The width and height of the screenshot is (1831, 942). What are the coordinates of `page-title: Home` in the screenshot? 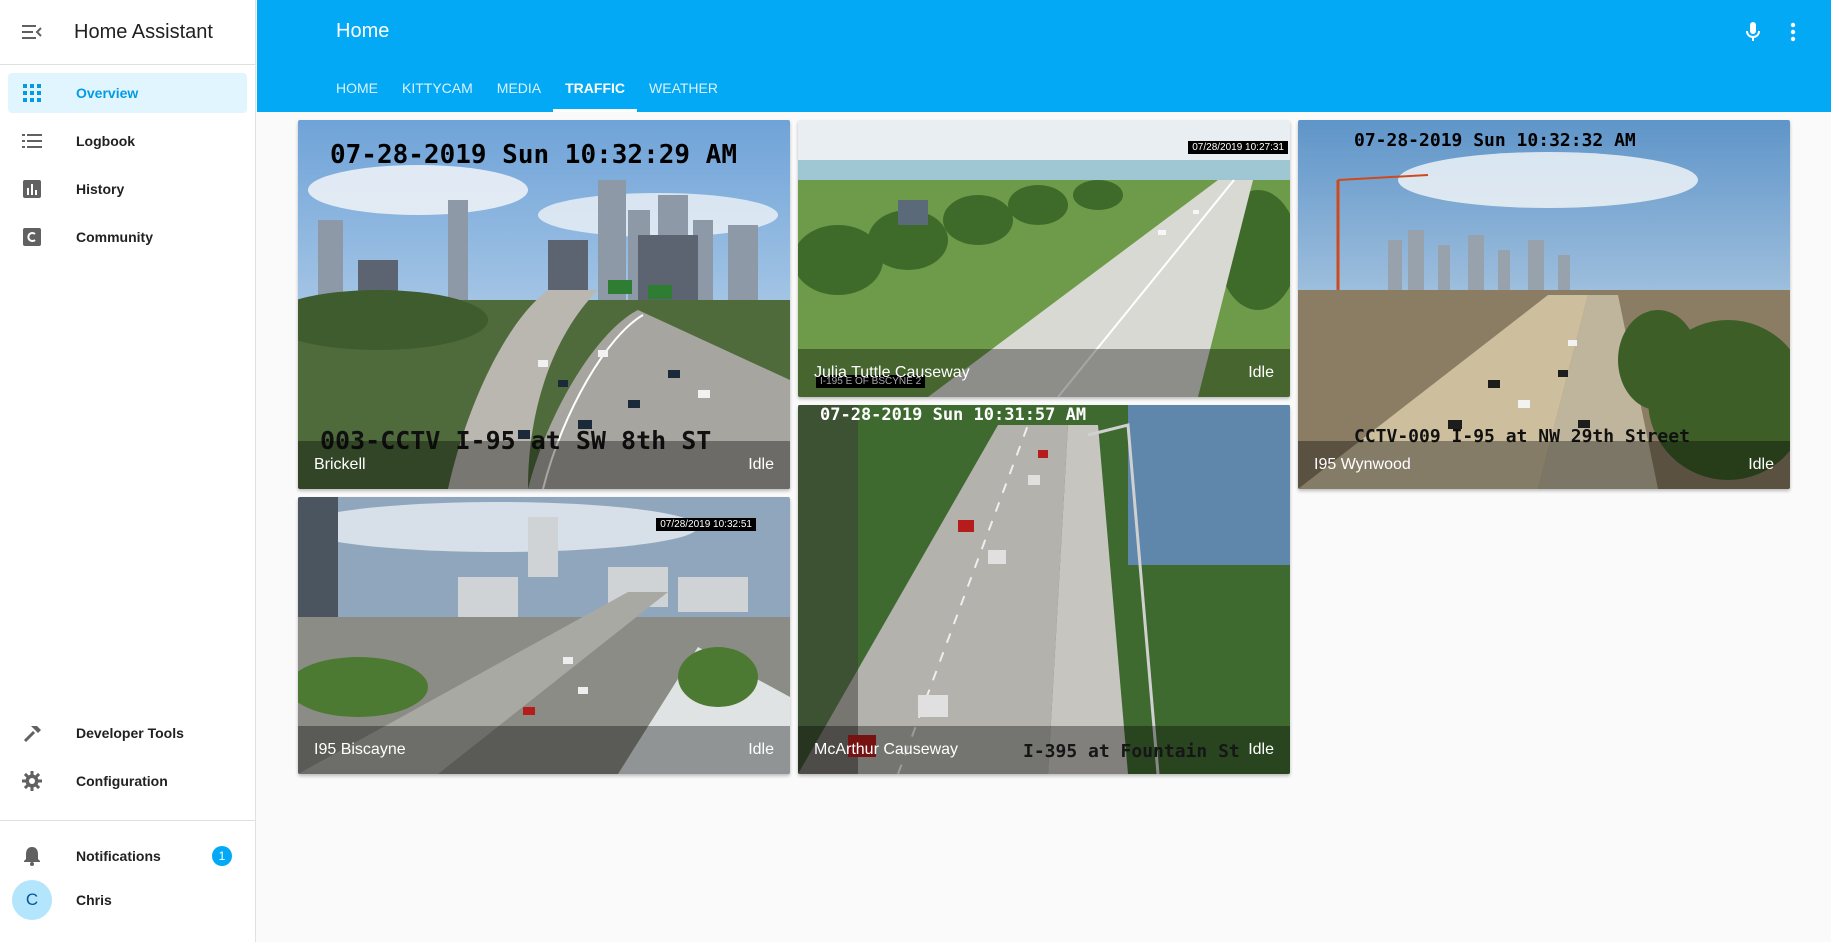 It's located at (363, 31).